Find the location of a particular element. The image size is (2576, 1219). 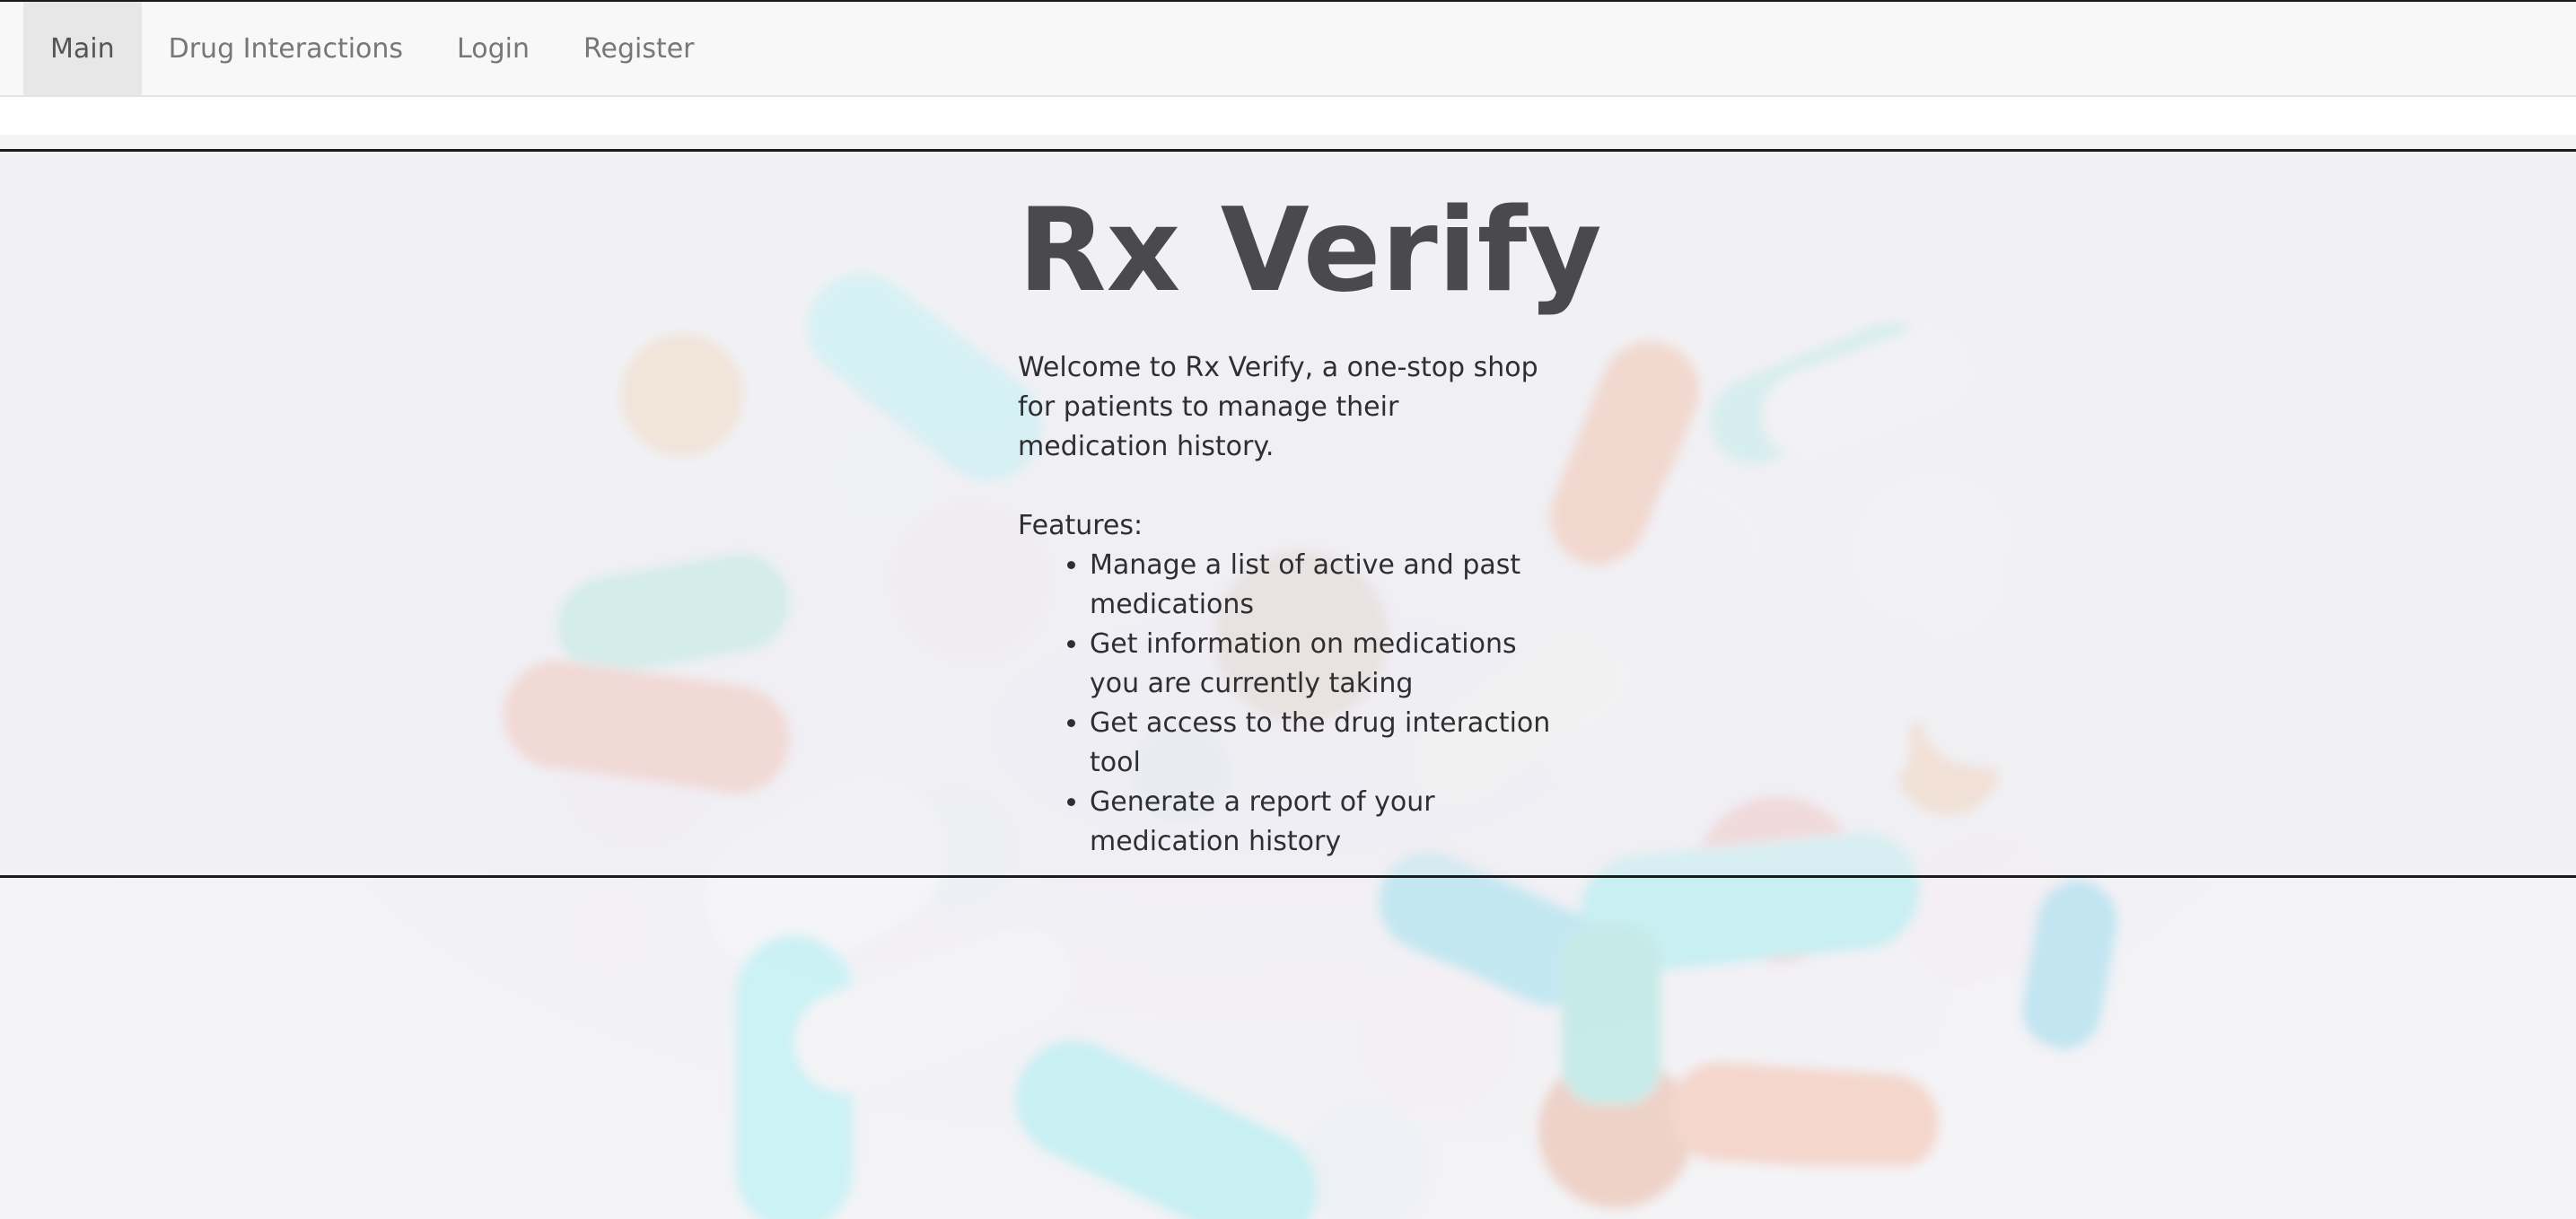

page-title: Rx Verify is located at coordinates (1310, 251).